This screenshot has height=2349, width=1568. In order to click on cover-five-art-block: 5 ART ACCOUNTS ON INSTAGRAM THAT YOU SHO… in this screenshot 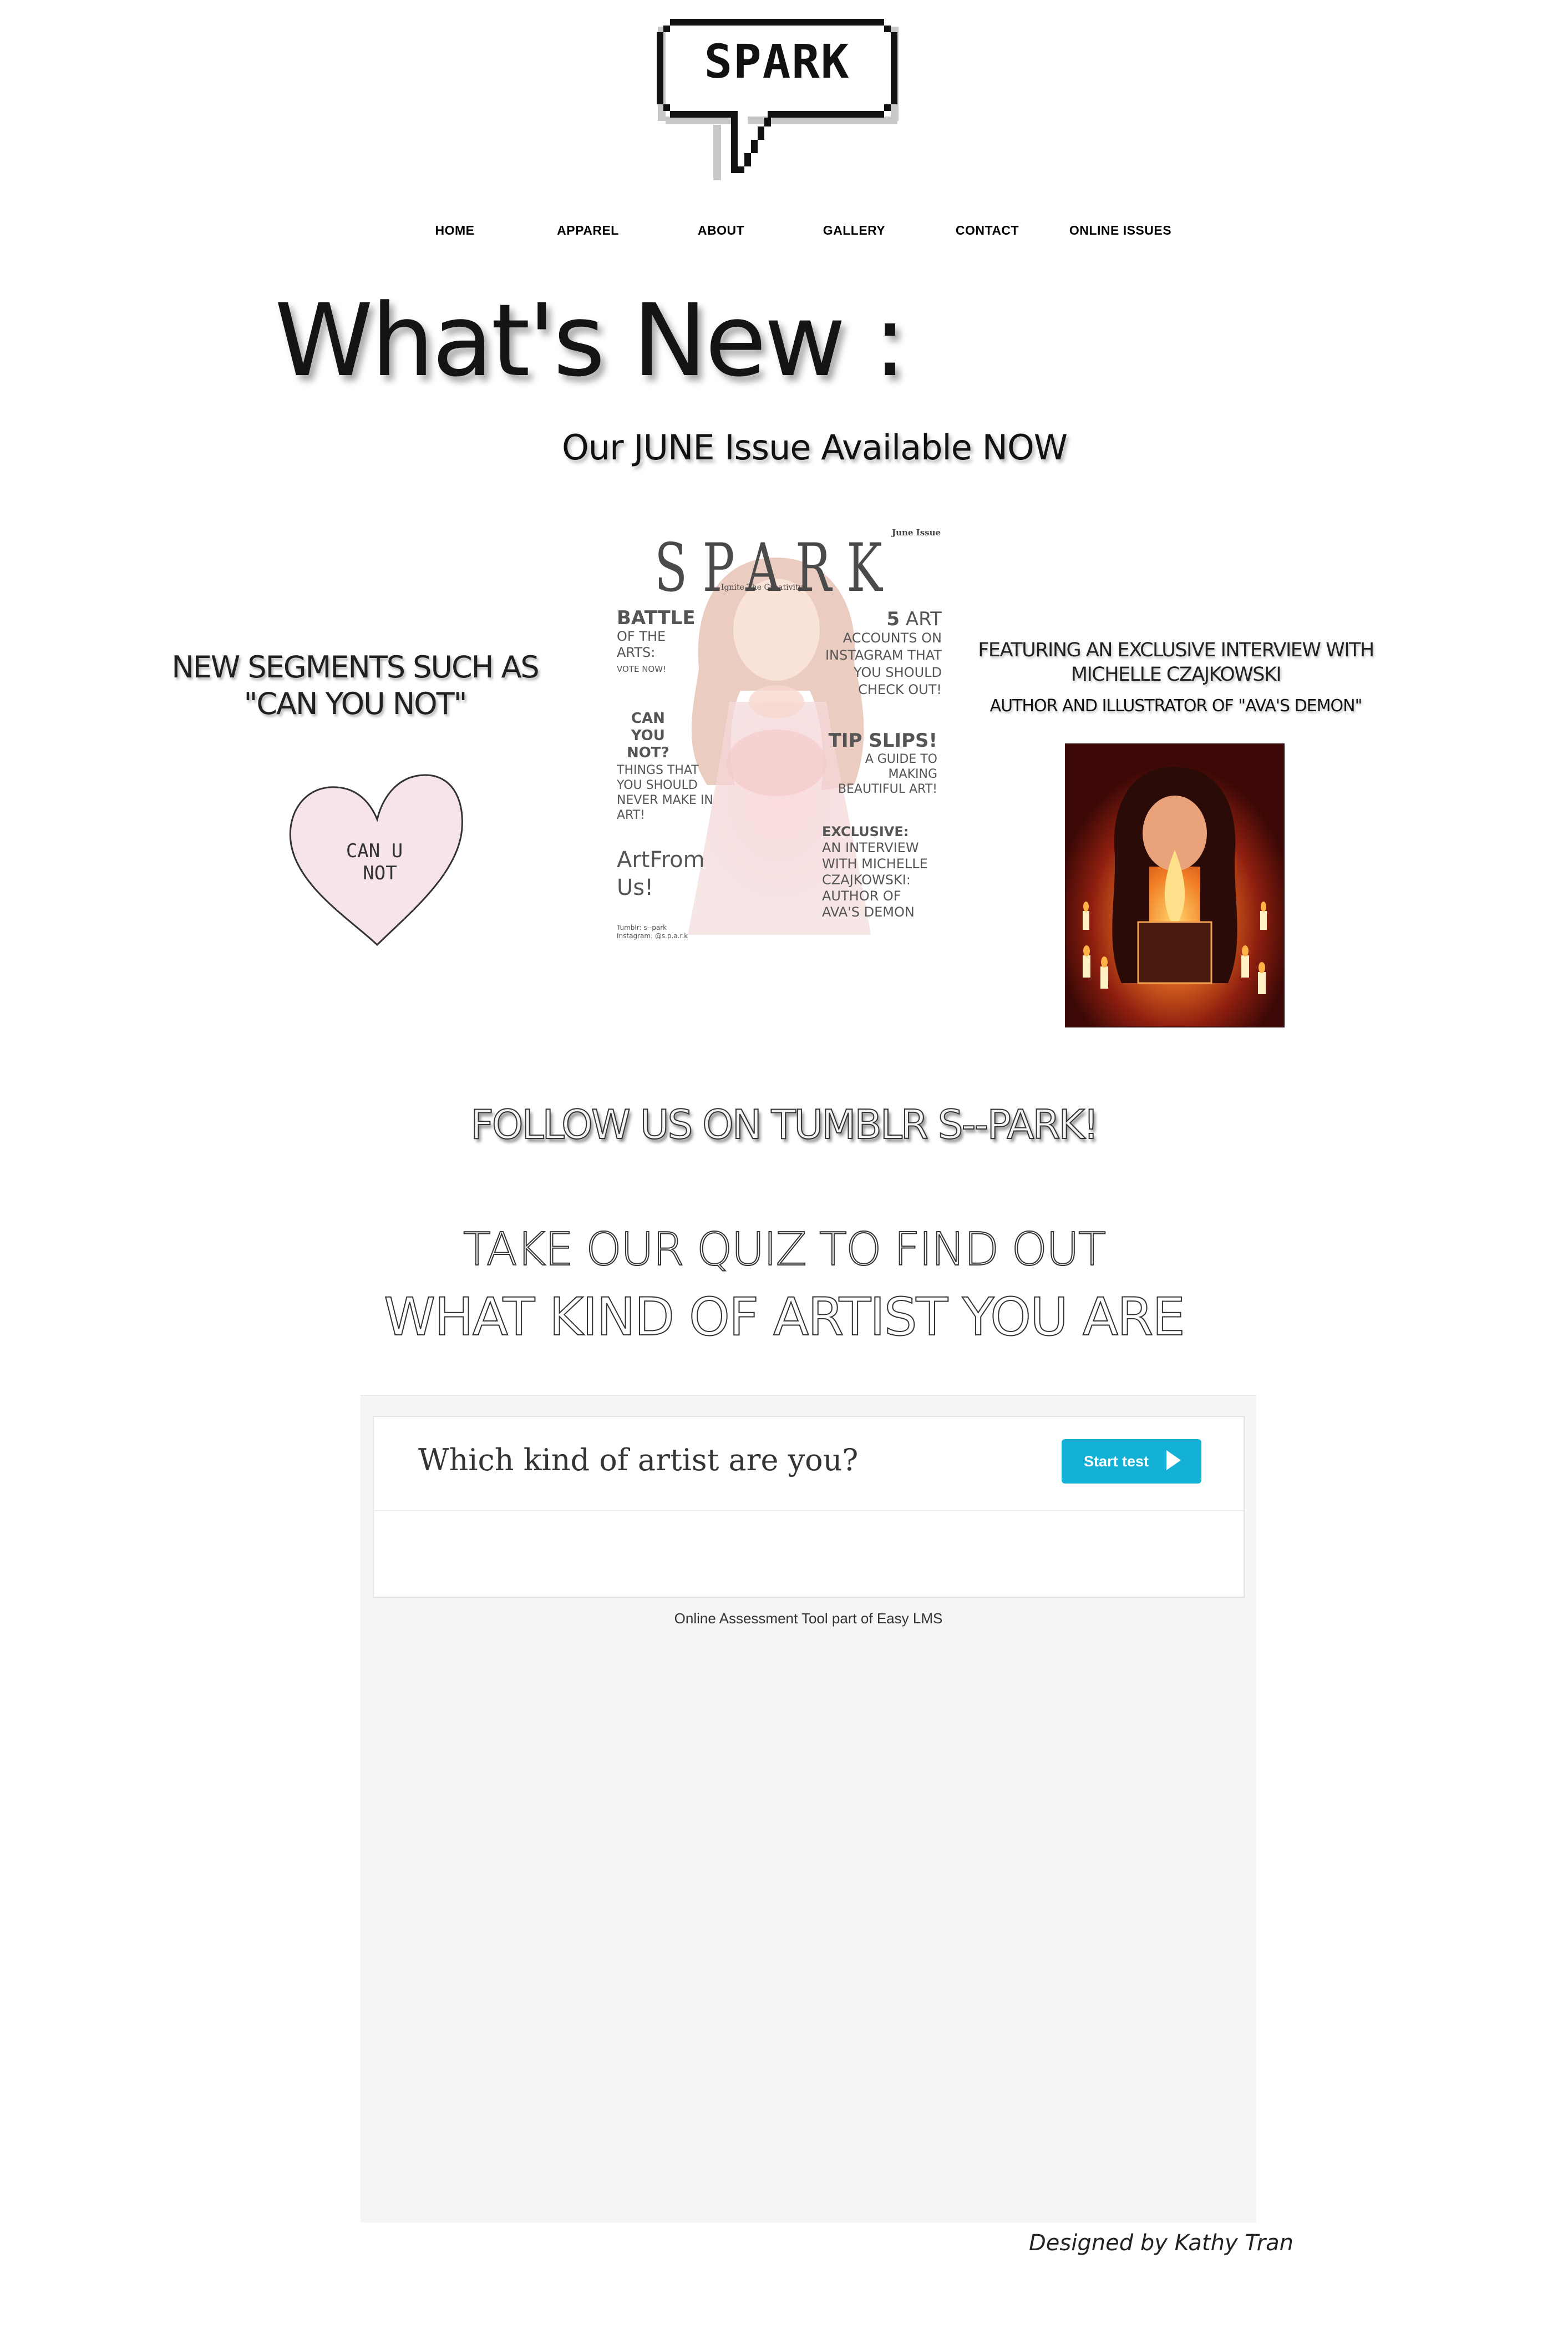, I will do `click(883, 653)`.